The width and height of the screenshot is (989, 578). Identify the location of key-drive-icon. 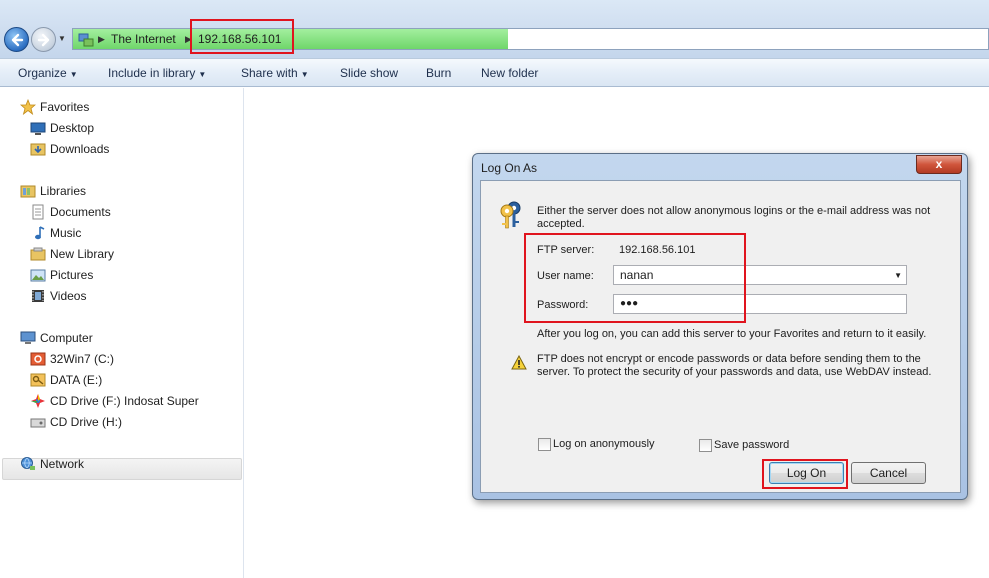
(38, 380).